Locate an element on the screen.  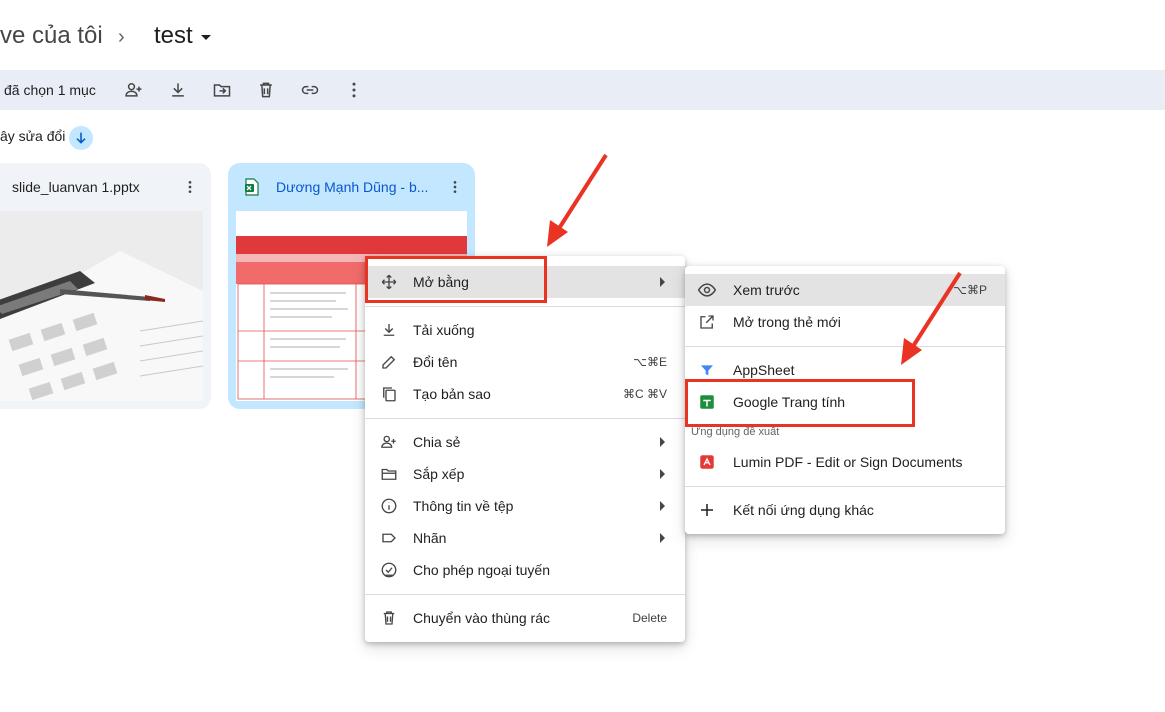
plus-icon is located at coordinates (707, 510).